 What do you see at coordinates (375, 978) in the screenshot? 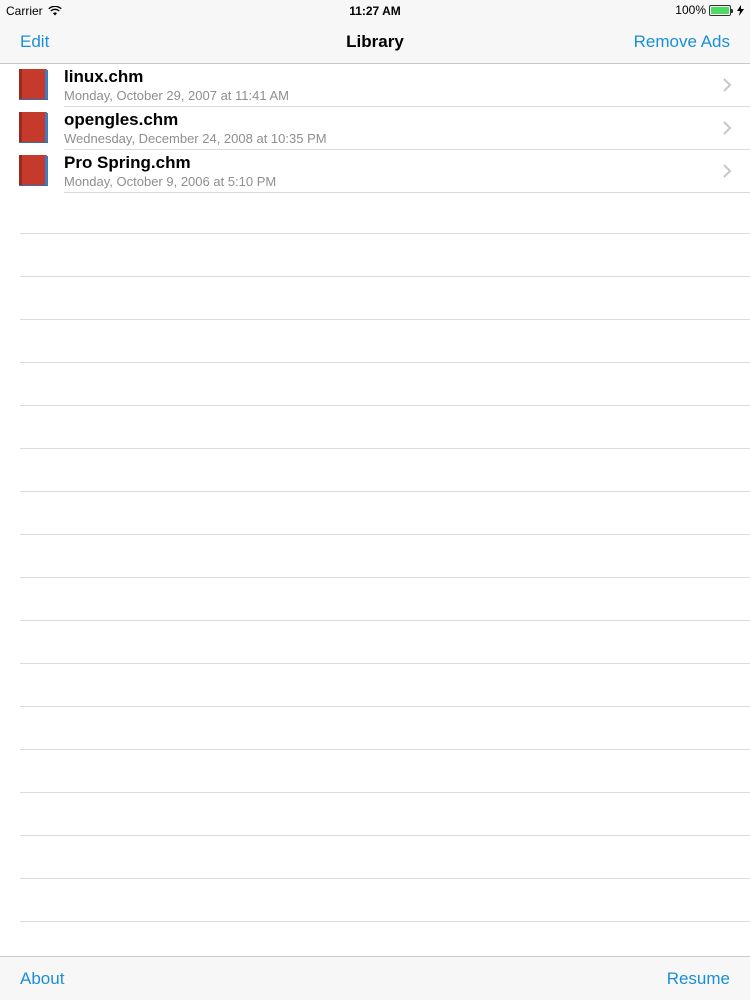
I see `bottom-toolbar: About Resume` at bounding box center [375, 978].